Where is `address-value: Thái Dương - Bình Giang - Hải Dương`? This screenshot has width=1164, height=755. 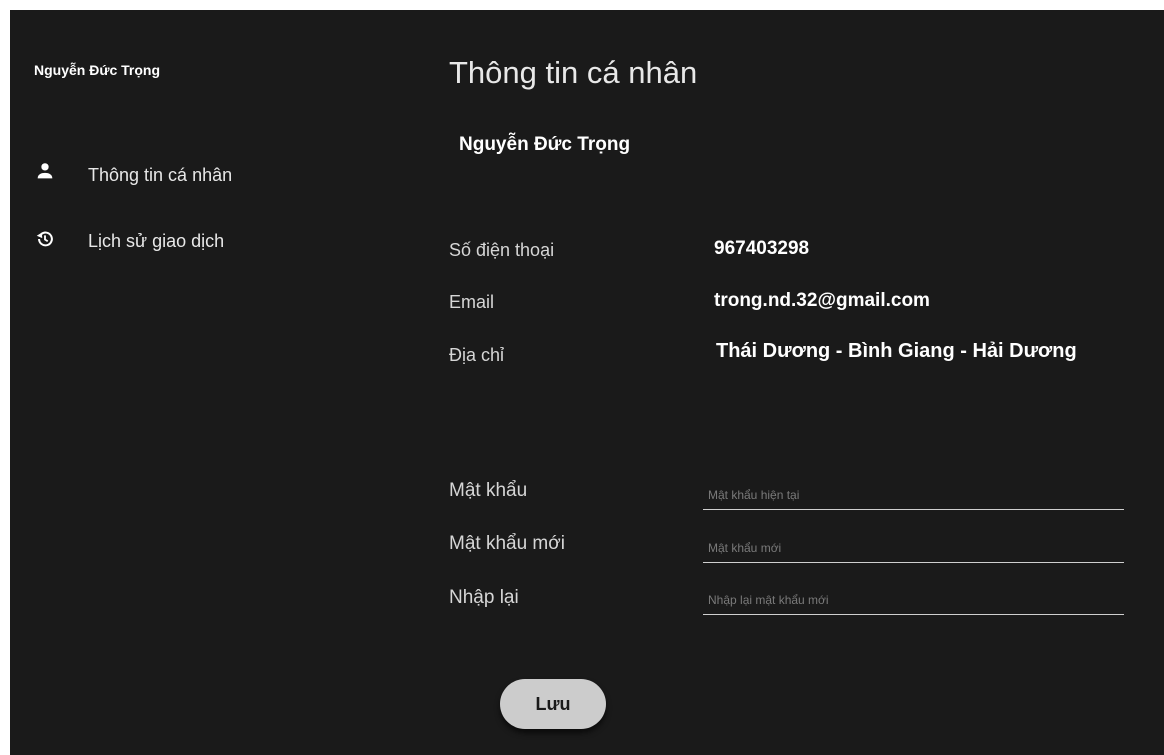 address-value: Thái Dương - Bình Giang - Hải Dương is located at coordinates (896, 351).